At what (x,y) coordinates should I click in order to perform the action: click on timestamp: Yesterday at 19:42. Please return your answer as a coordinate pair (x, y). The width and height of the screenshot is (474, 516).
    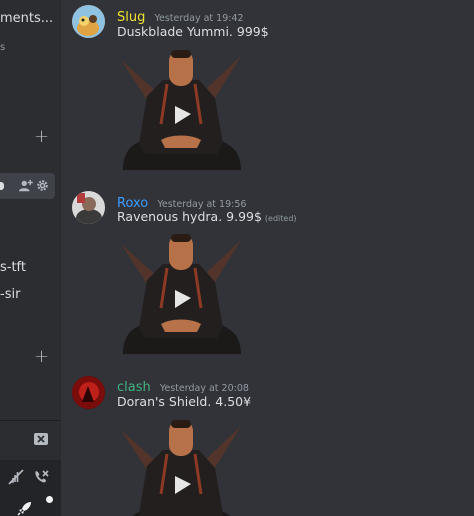
    Looking at the image, I should click on (199, 18).